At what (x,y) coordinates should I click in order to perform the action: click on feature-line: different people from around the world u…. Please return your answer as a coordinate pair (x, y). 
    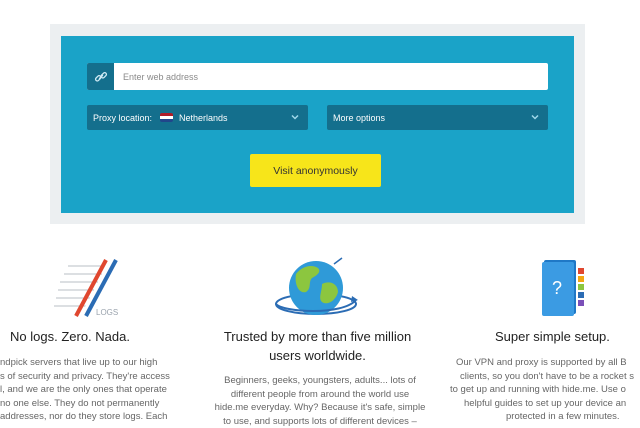
    Looking at the image, I should click on (320, 395).